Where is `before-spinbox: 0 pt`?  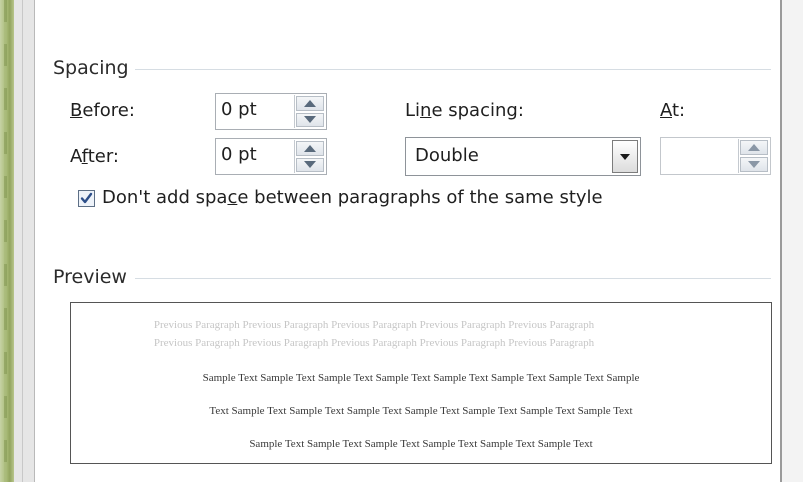
before-spinbox: 0 pt is located at coordinates (271, 111).